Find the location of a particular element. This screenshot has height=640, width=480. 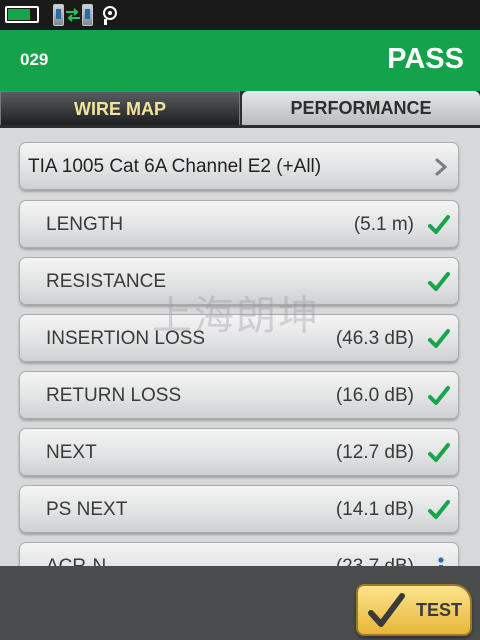

status-bar is located at coordinates (240, 15).